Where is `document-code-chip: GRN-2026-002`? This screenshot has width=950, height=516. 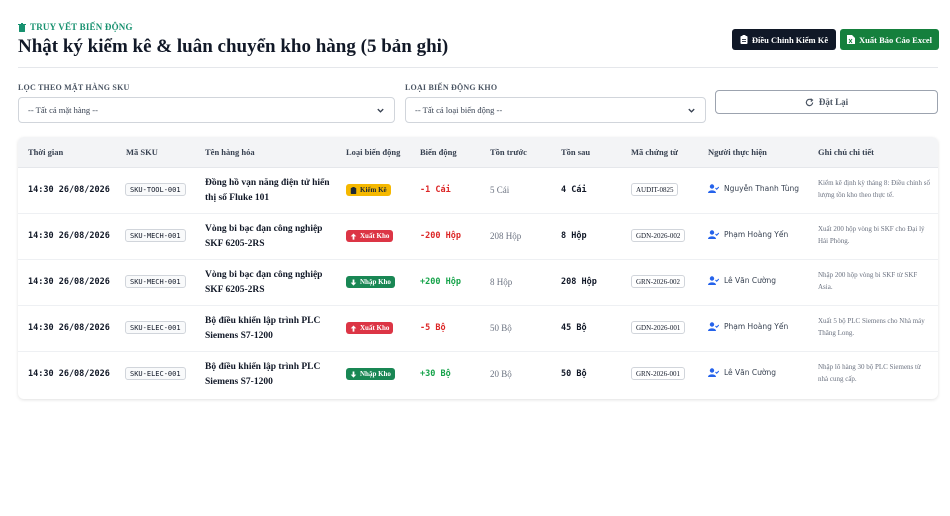
document-code-chip: GRN-2026-002 is located at coordinates (658, 281).